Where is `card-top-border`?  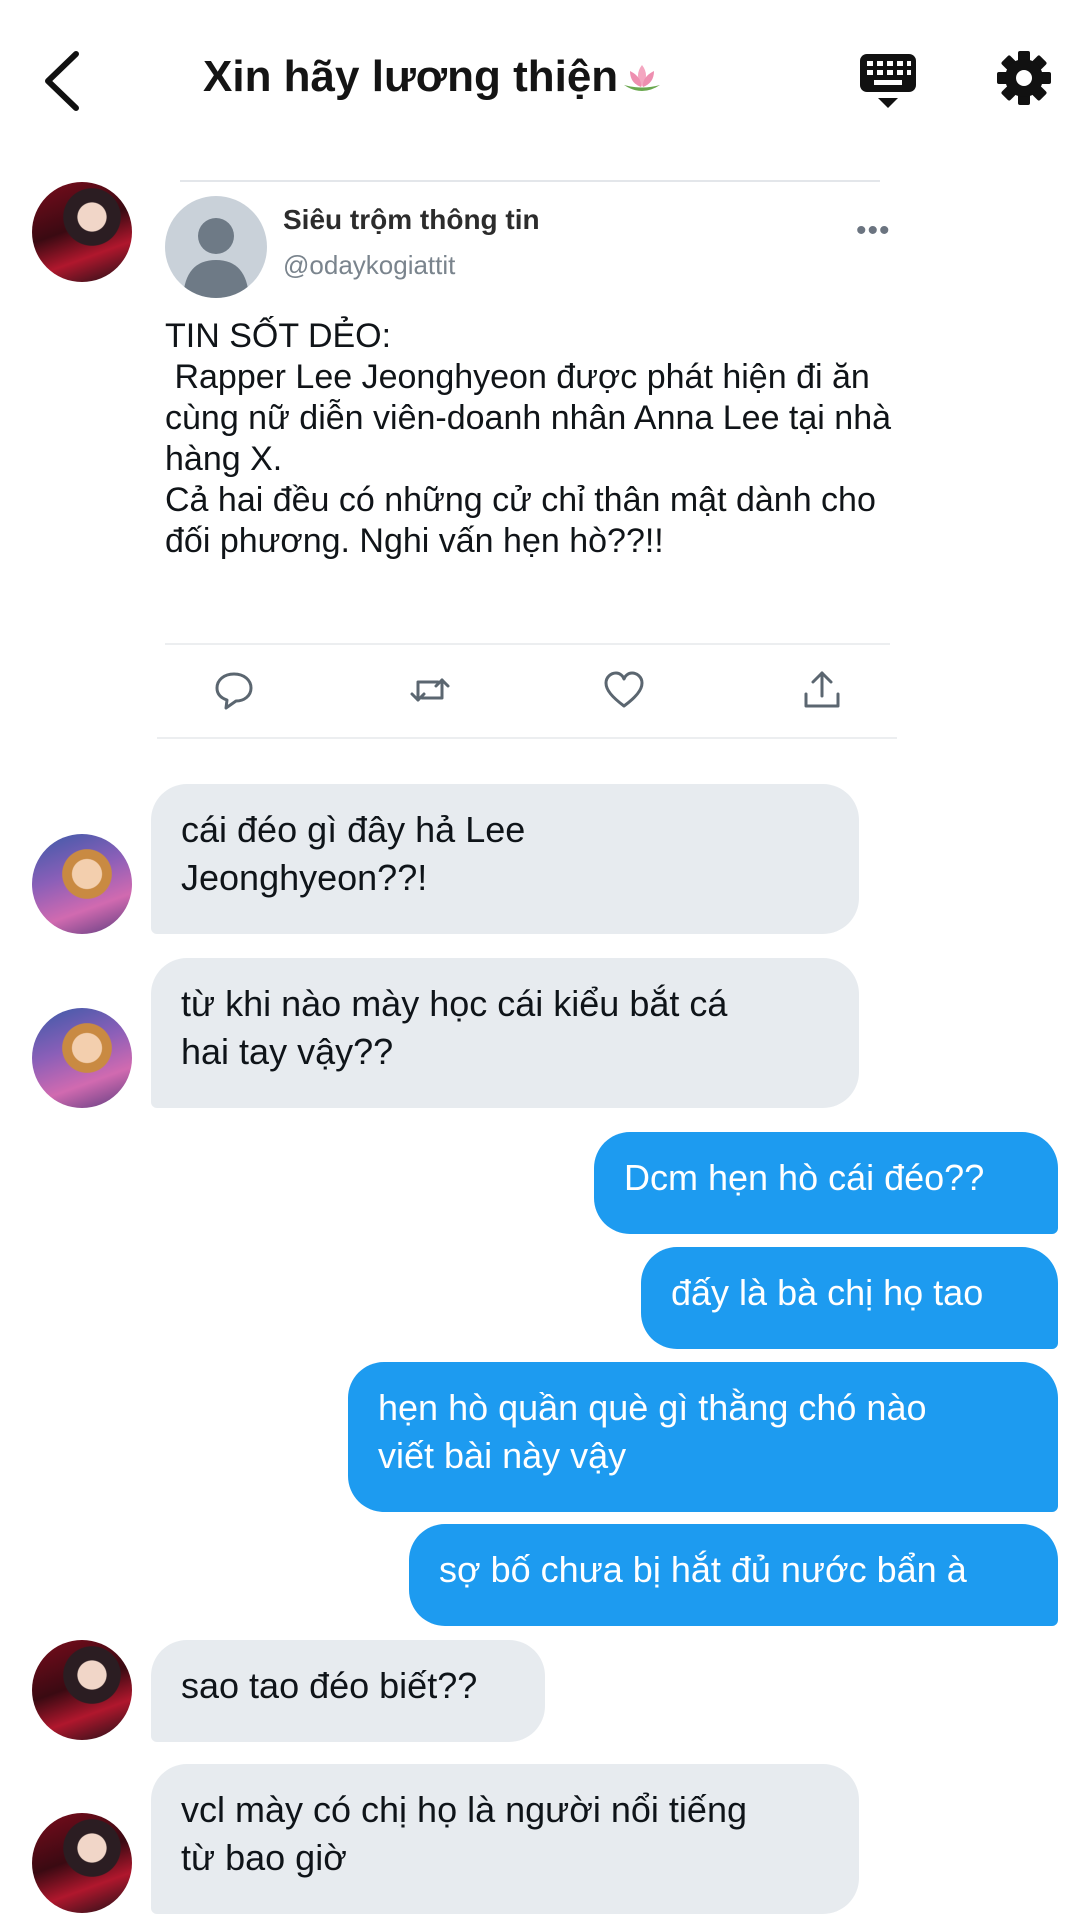
card-top-border is located at coordinates (530, 181).